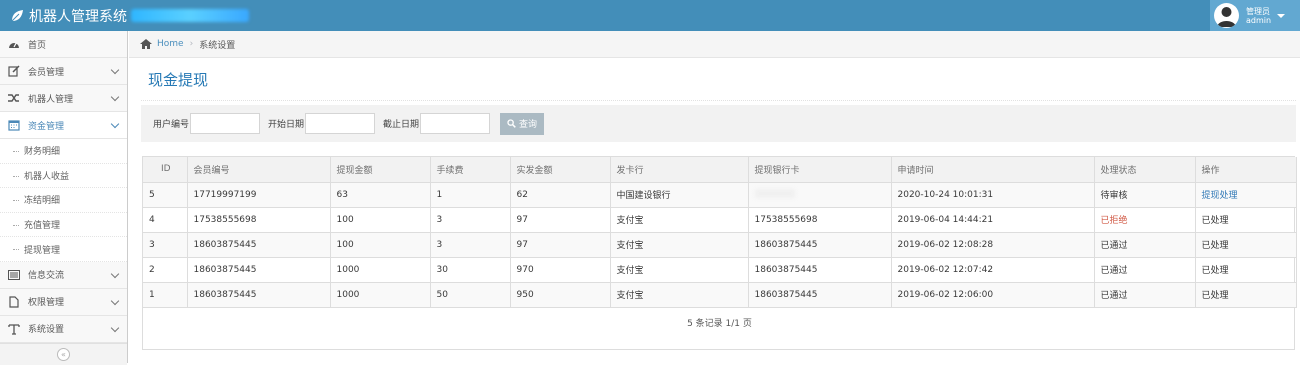  I want to click on end-date-input, so click(455, 123).